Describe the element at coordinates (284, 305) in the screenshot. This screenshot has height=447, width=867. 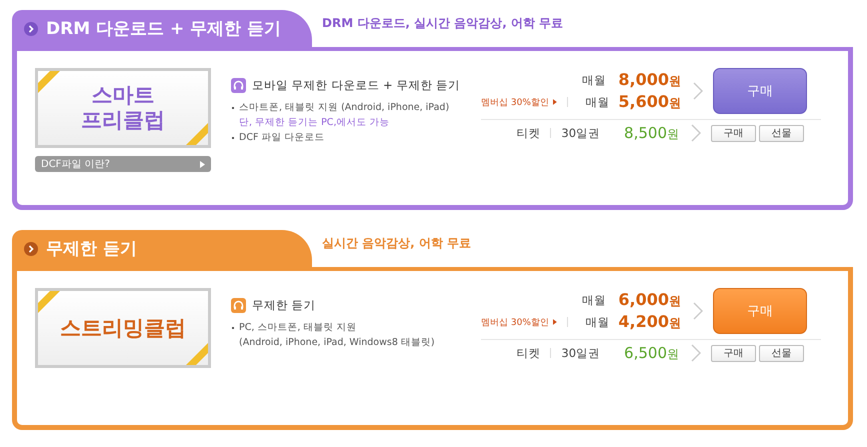
I see `feature-heading: 무제한 듣기` at that location.